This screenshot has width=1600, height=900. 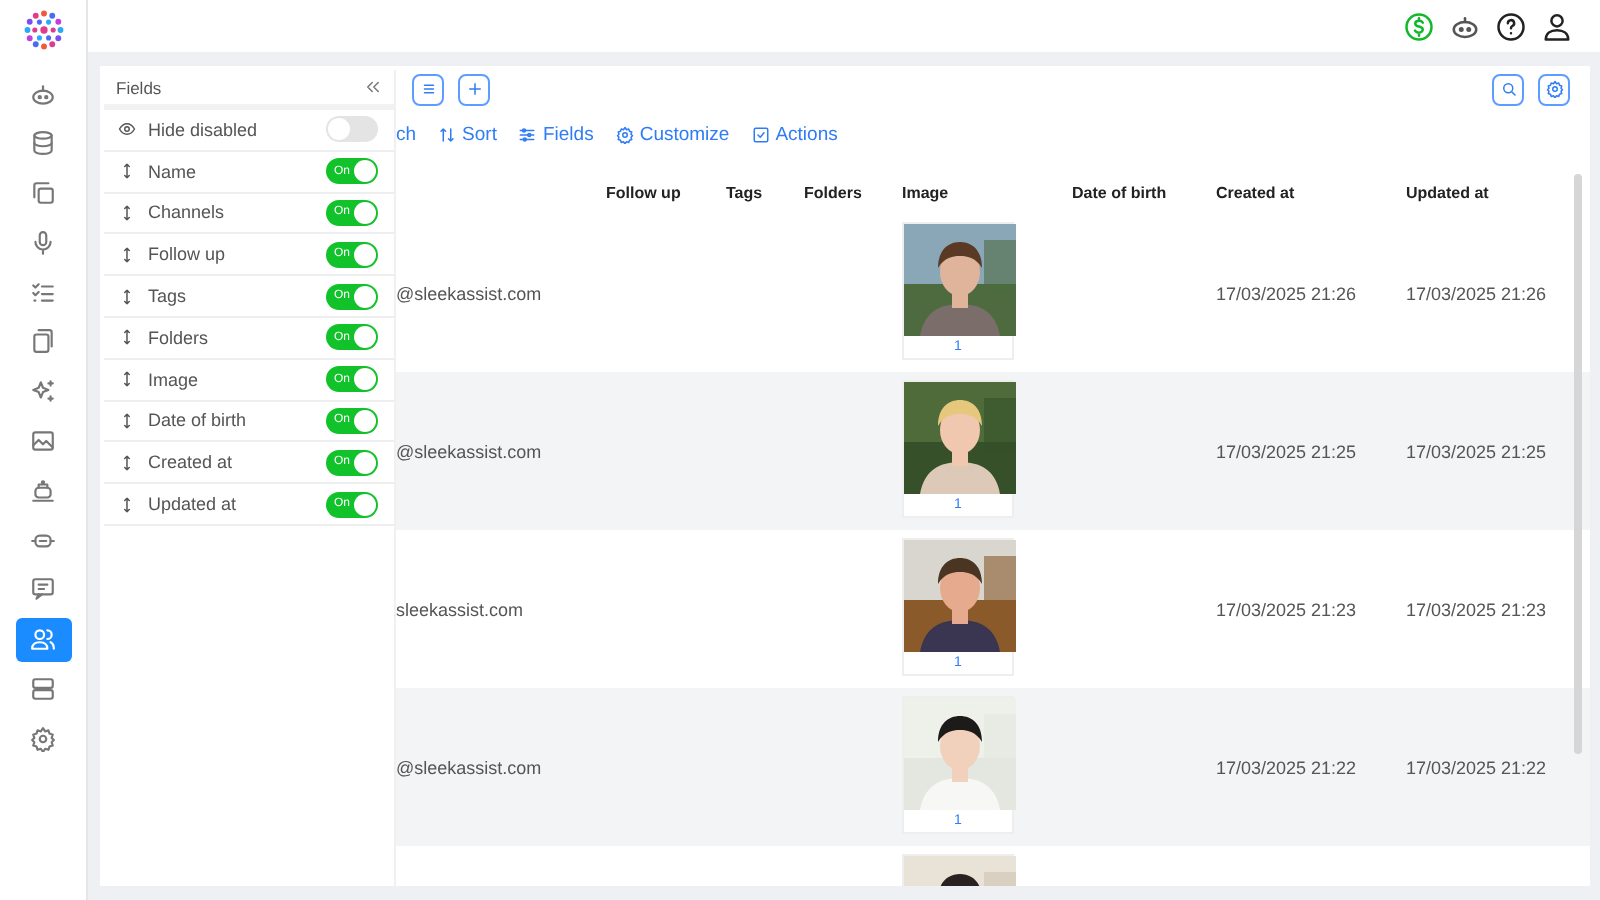 I want to click on field-label: Created at, so click(x=191, y=462).